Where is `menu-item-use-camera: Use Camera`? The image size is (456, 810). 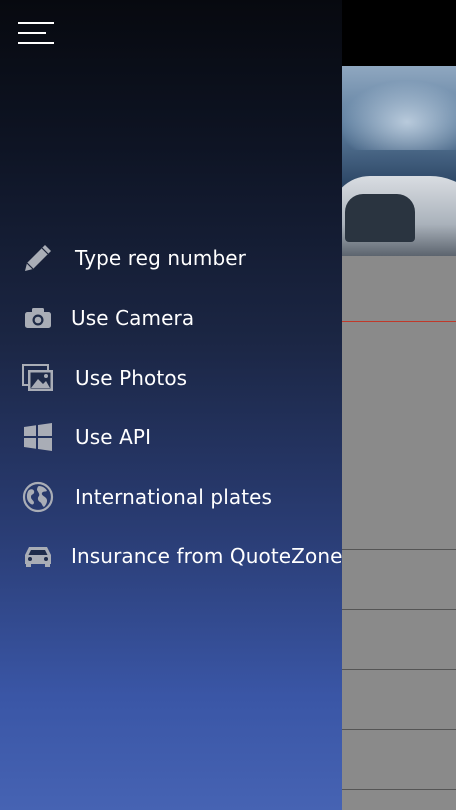 menu-item-use-camera: Use Camera is located at coordinates (171, 318).